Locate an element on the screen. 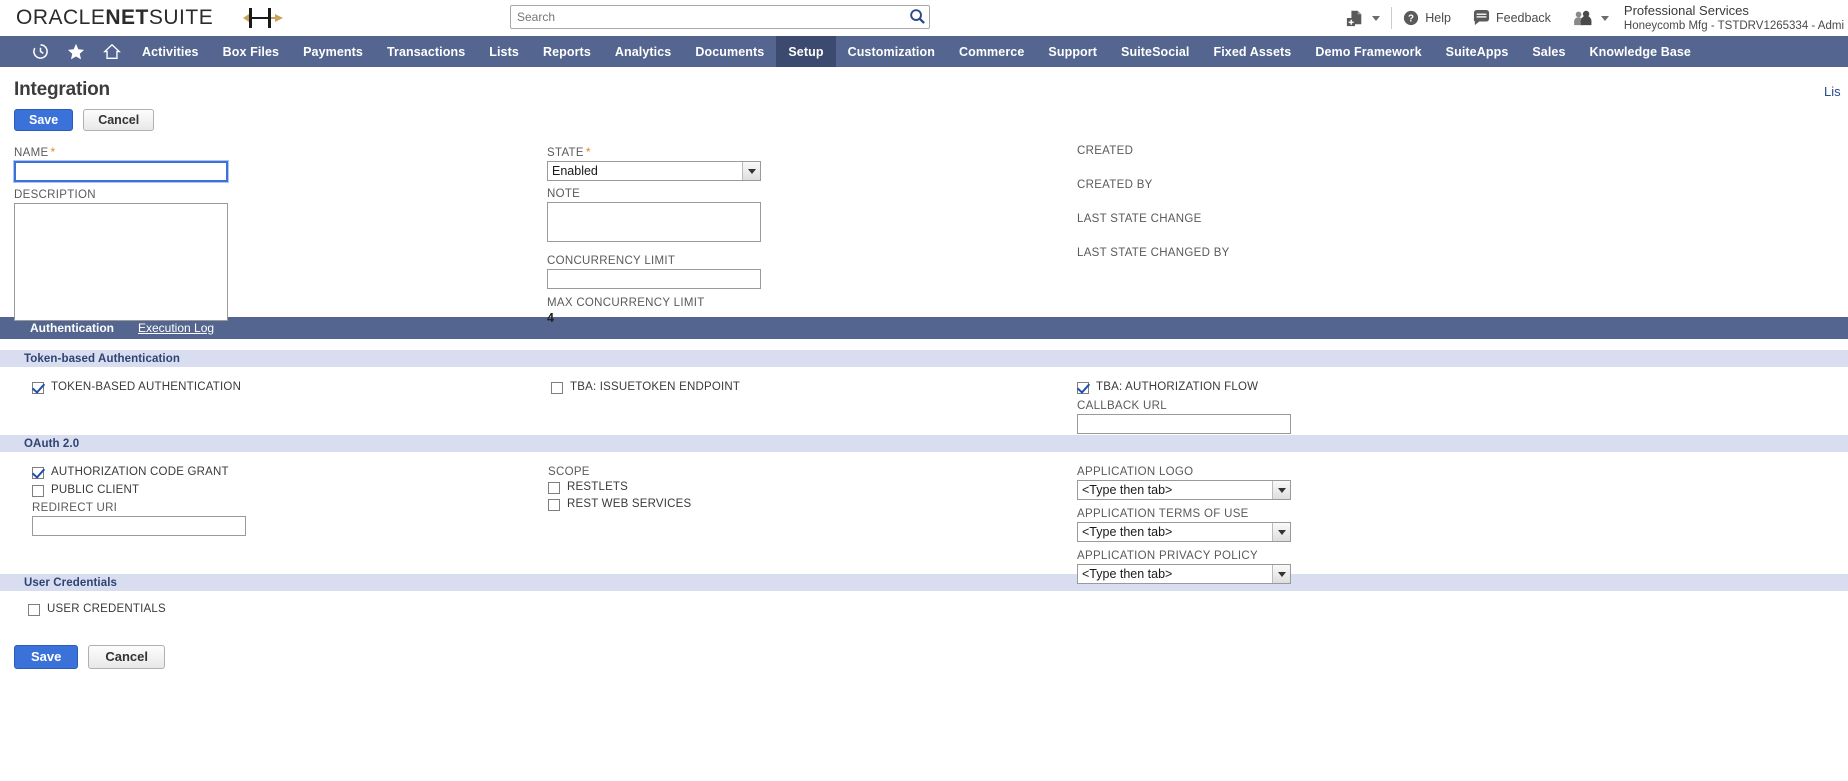 The width and height of the screenshot is (1848, 781). global-search is located at coordinates (720, 17).